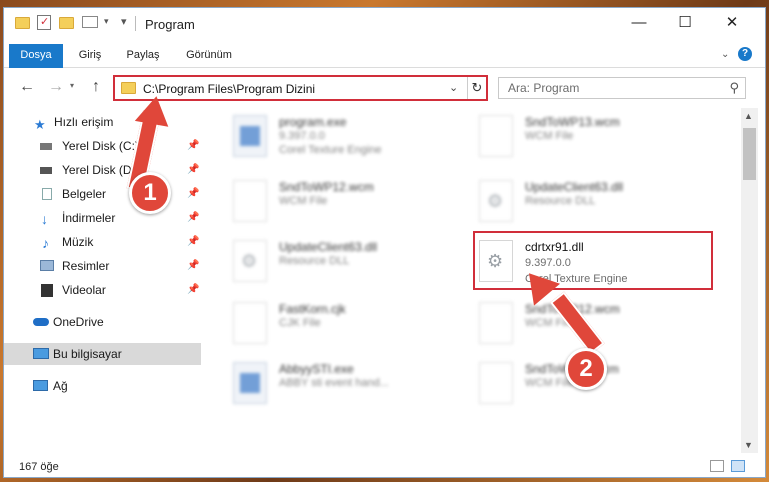 This screenshot has height=482, width=769. Describe the element at coordinates (170, 24) in the screenshot. I see `window-title: Program` at that location.